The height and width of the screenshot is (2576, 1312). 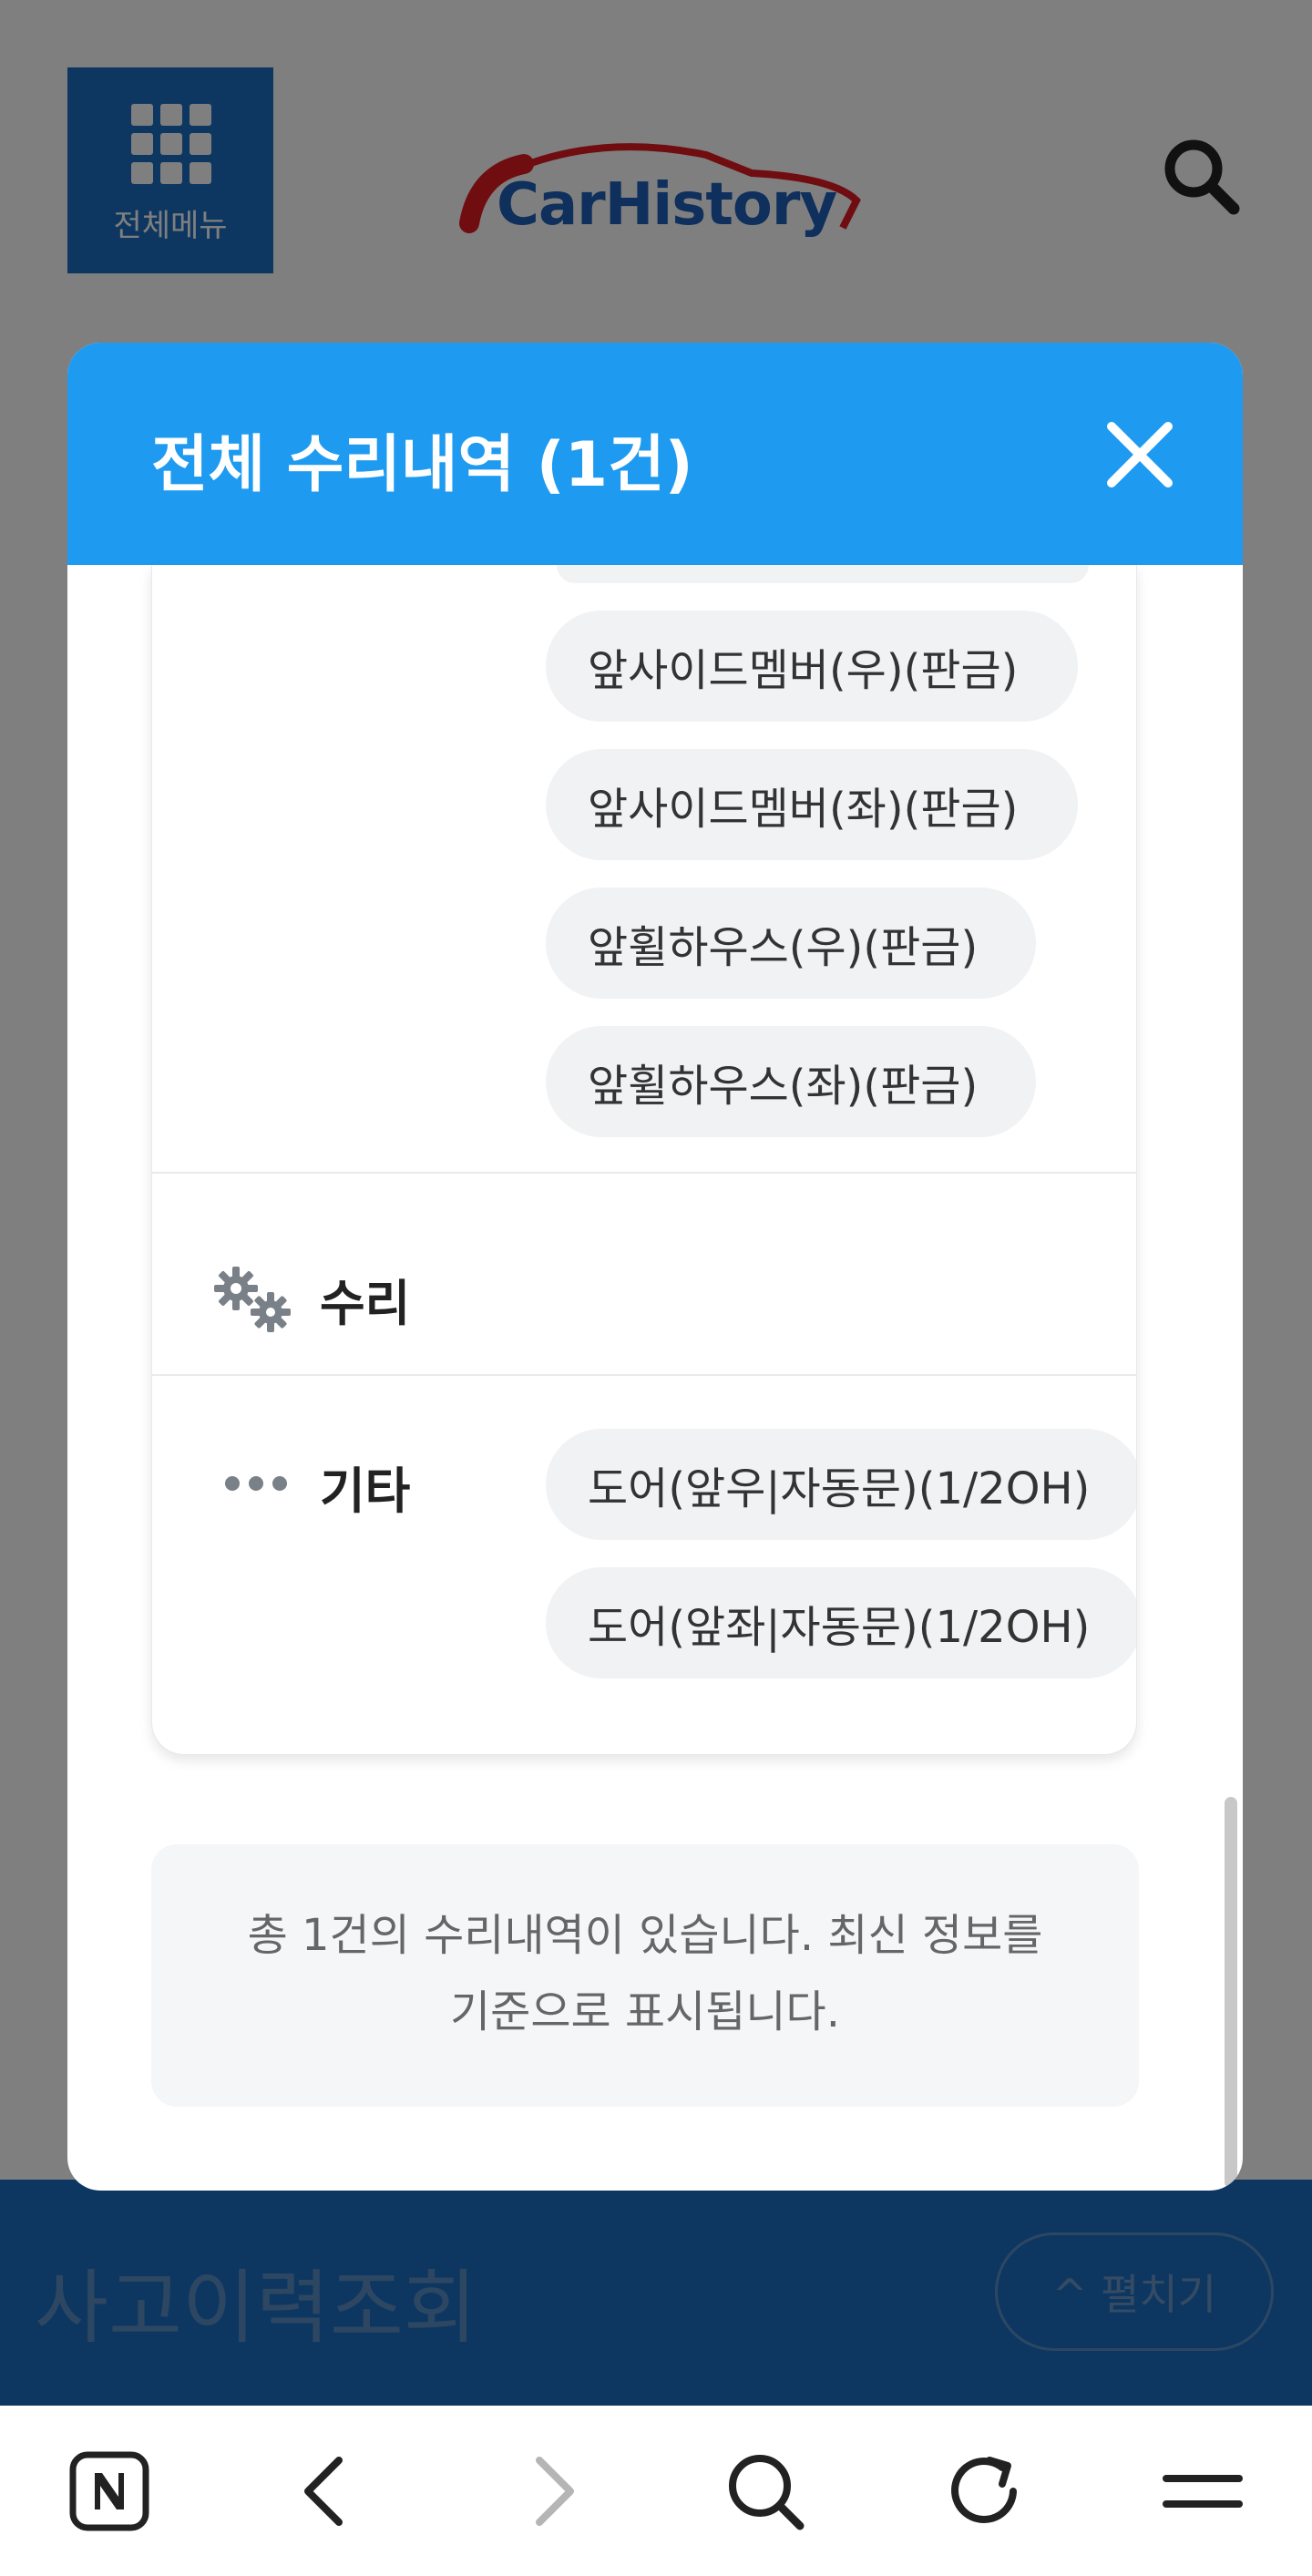 I want to click on repair-chip: 도어(앞우|자동문)(1/2OH), so click(x=841, y=1485).